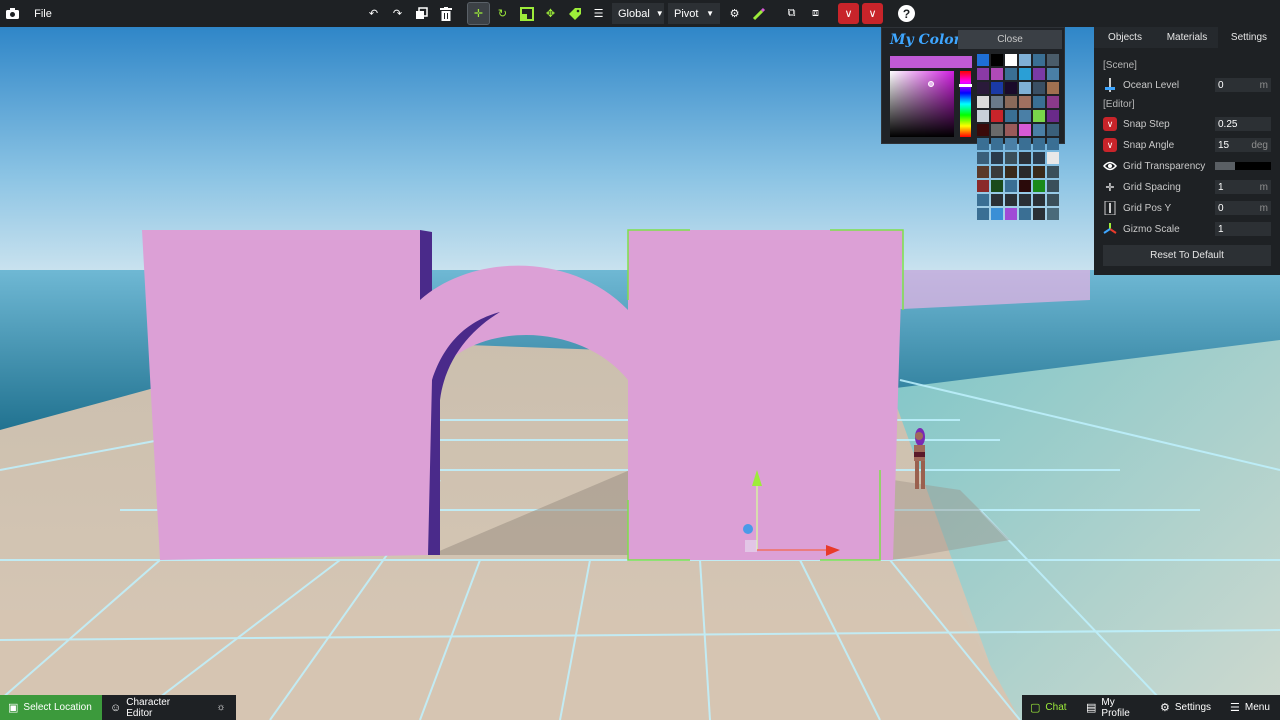 Image resolution: width=1280 pixels, height=720 pixels. I want to click on tab-materials: Materials, so click(1187, 37).